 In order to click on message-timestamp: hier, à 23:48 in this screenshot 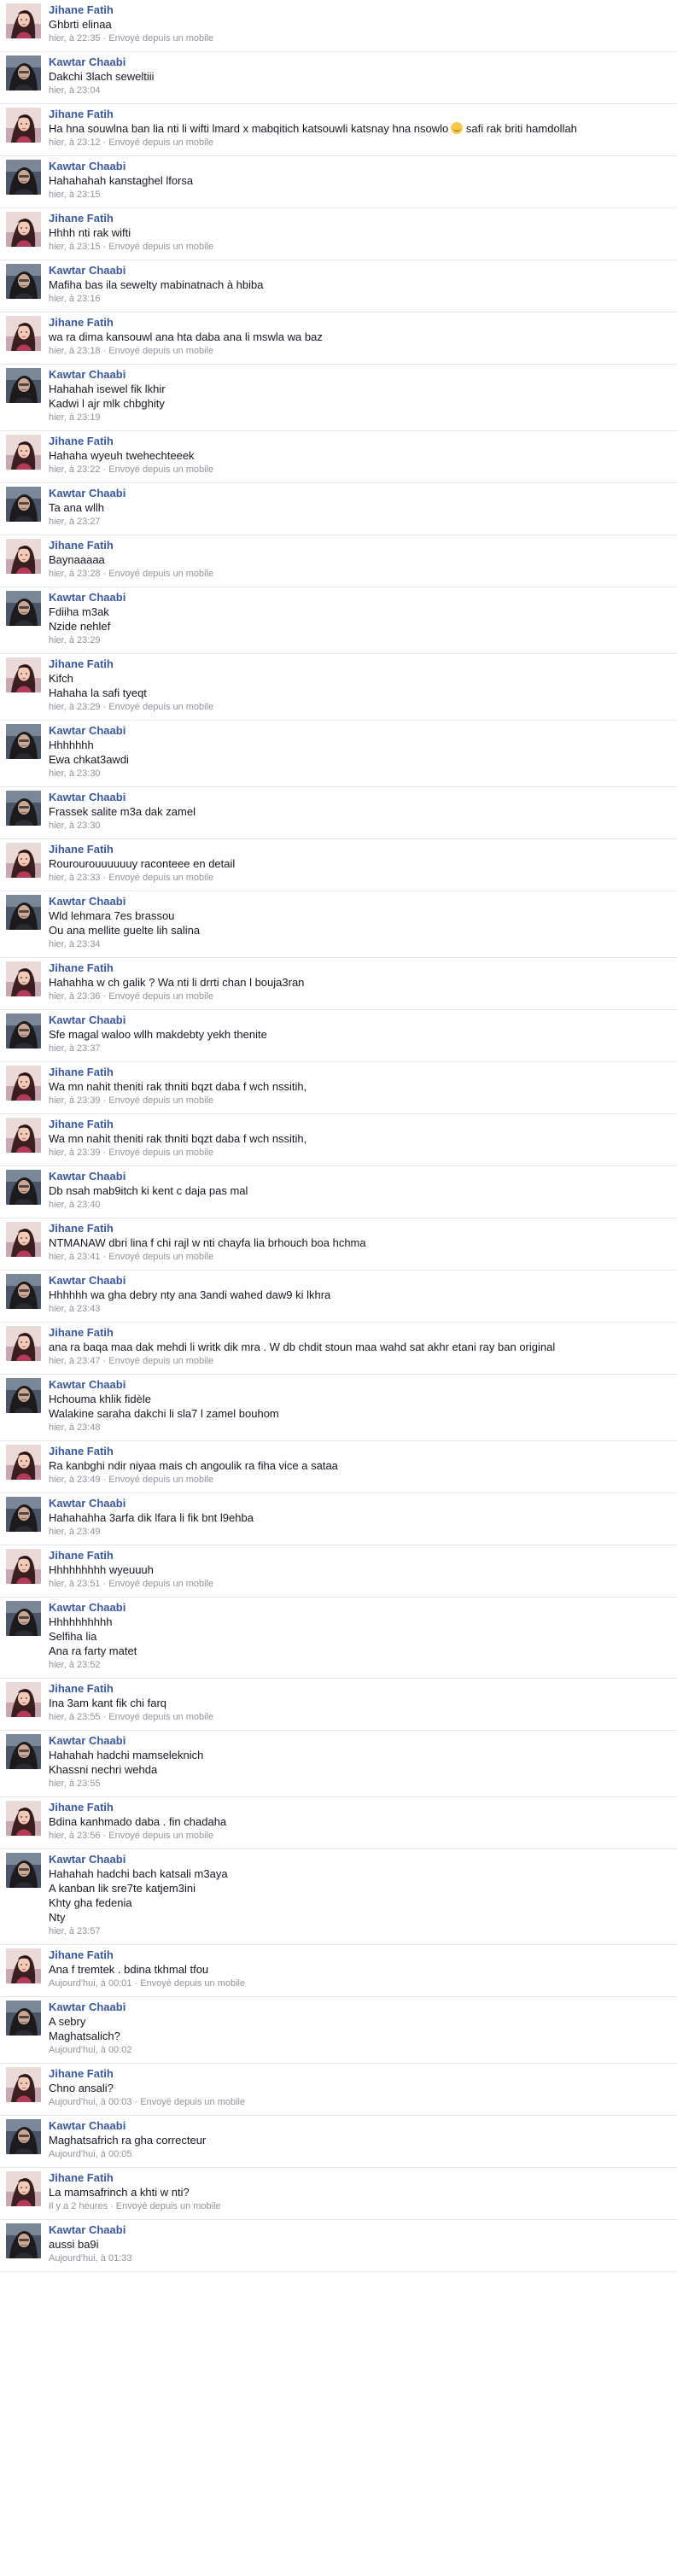, I will do `click(75, 1427)`.